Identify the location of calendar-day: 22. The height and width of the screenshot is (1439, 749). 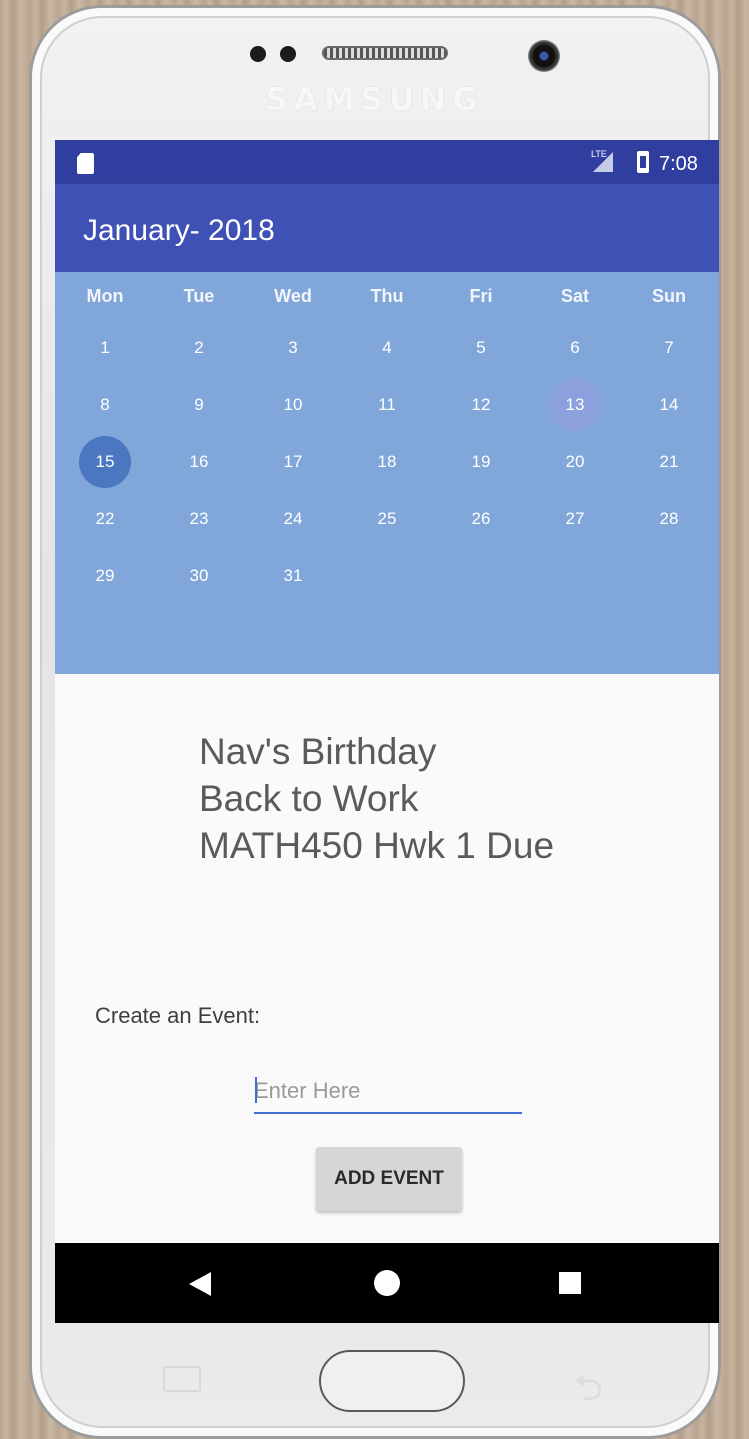
(105, 519).